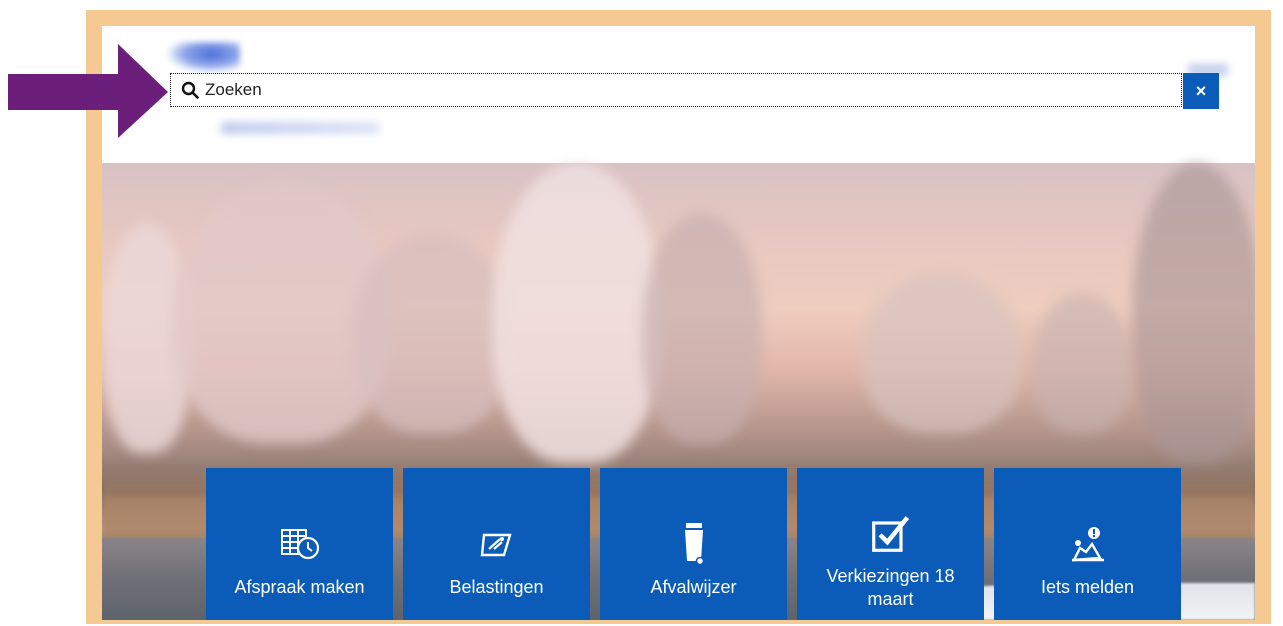 The width and height of the screenshot is (1283, 626). I want to click on tile-label: Belastingen, so click(496, 587).